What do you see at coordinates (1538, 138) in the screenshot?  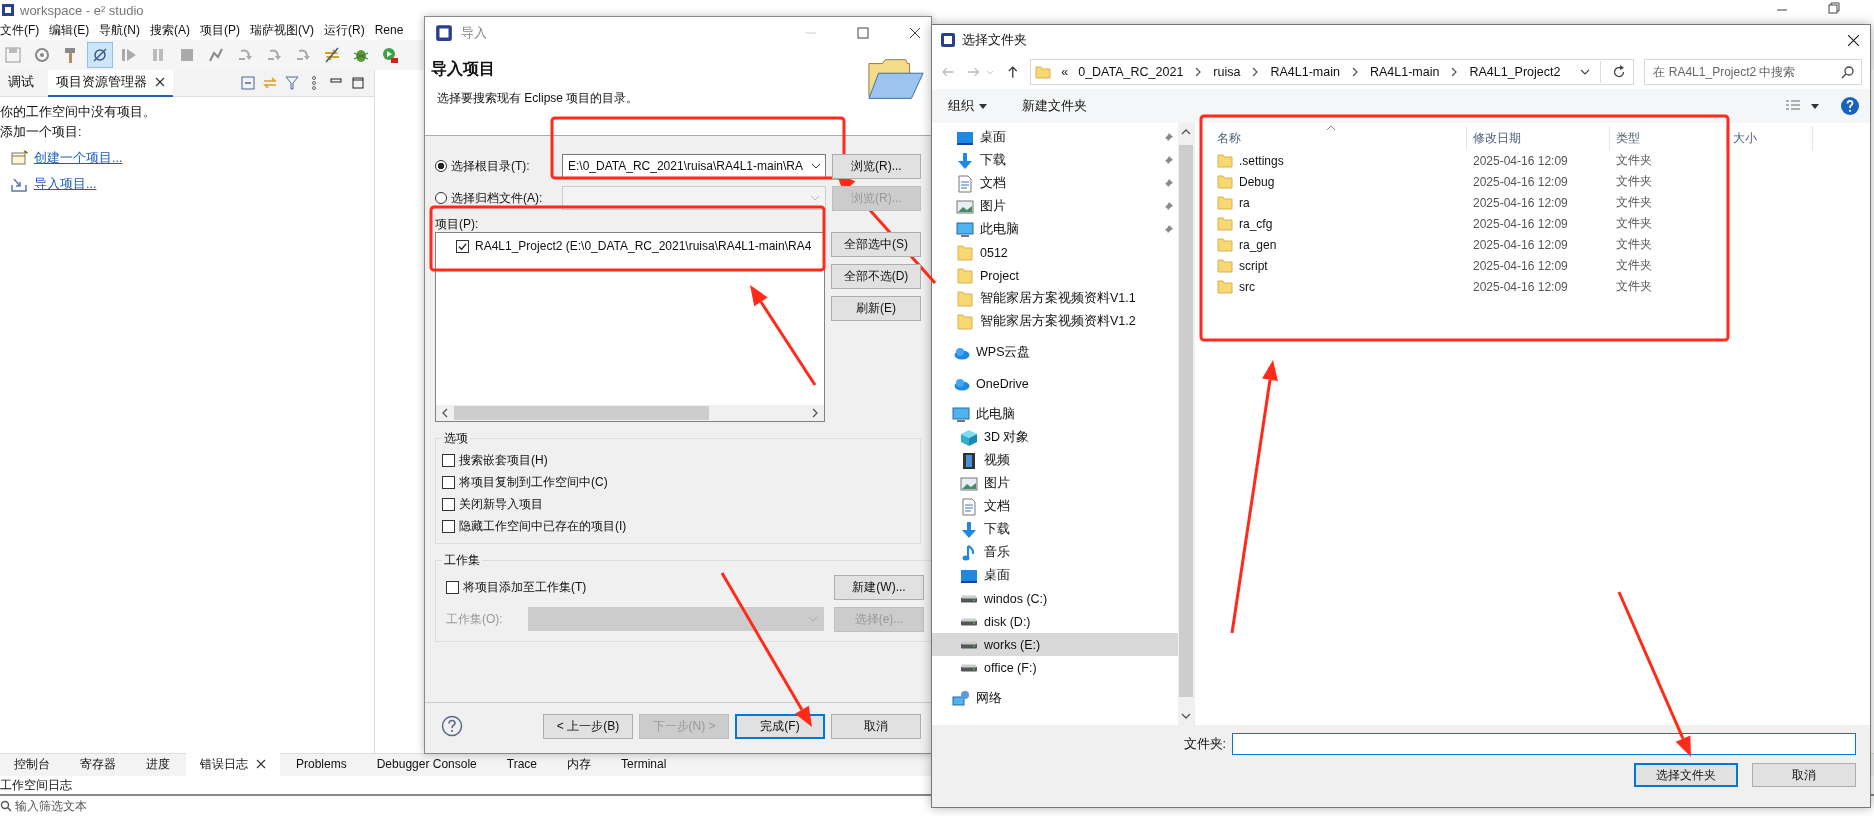 I see `column-header: 修改日期` at bounding box center [1538, 138].